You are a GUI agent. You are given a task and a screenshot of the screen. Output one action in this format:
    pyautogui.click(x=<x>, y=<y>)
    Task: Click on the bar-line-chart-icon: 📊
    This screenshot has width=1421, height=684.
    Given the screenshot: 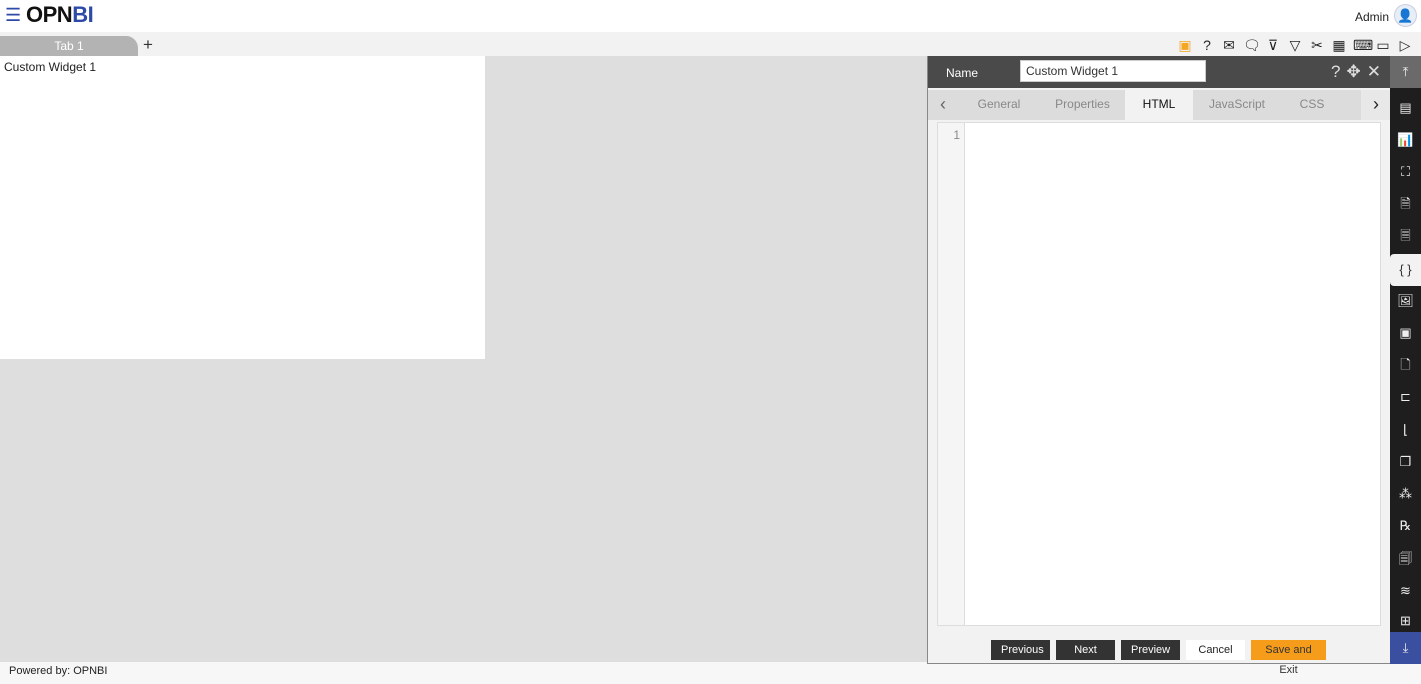 What is the action you would take?
    pyautogui.click(x=1405, y=140)
    